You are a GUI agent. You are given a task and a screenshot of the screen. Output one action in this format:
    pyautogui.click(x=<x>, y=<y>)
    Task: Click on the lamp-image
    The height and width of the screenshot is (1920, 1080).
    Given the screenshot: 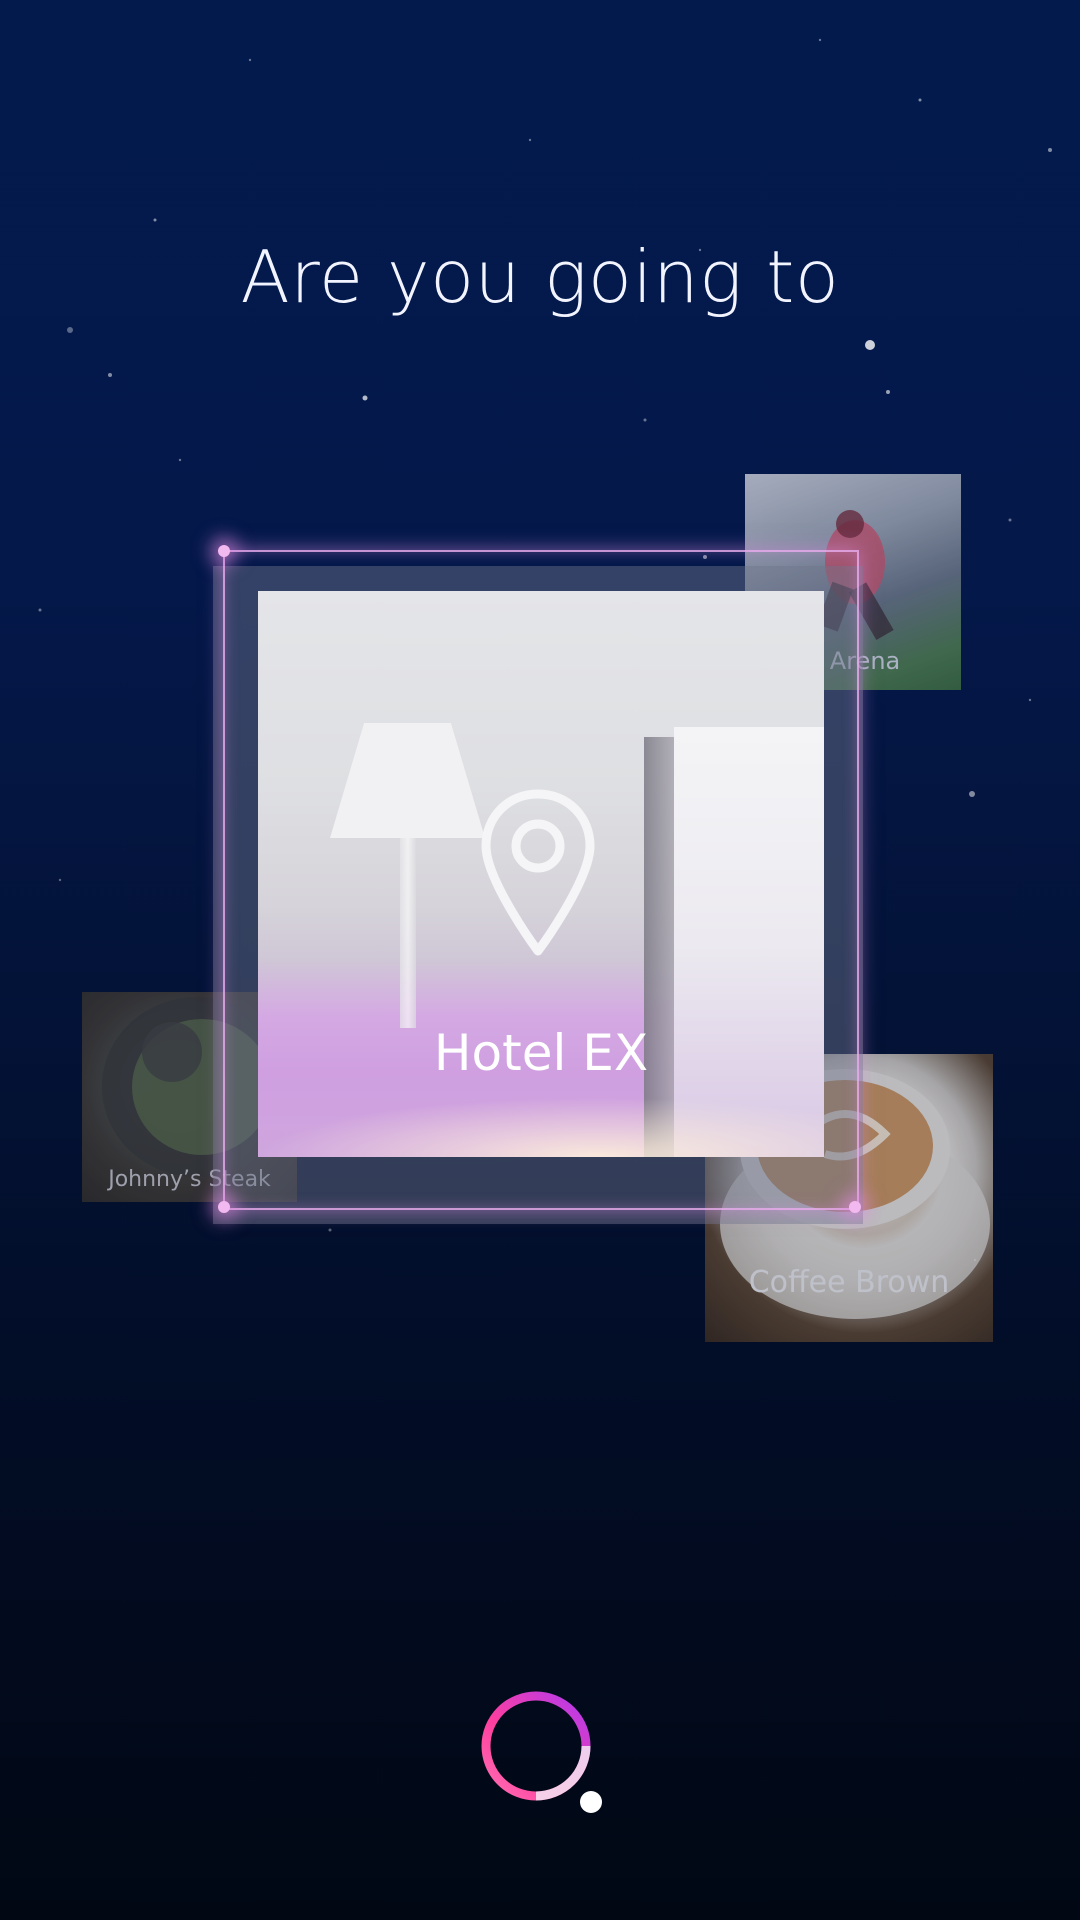 What is the action you would take?
    pyautogui.click(x=407, y=780)
    